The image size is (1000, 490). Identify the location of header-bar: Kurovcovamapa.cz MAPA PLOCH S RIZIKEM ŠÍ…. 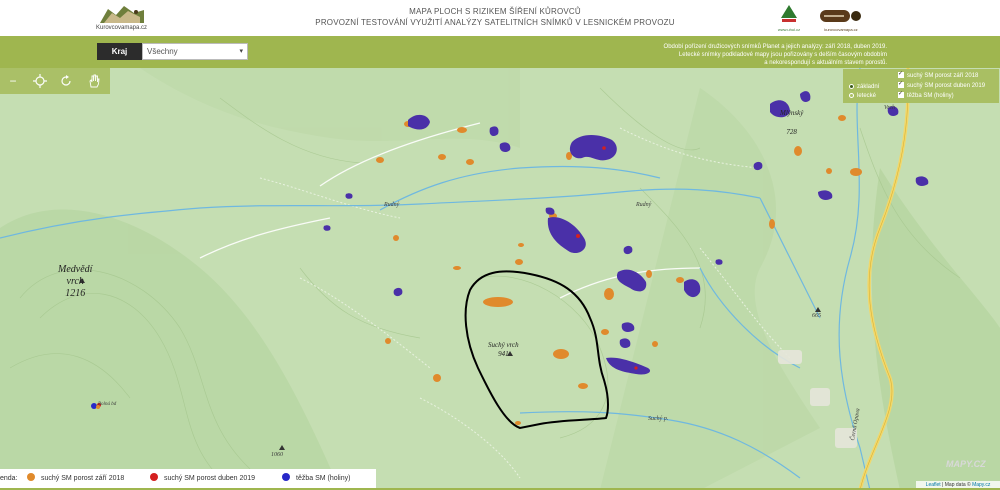
(500, 18).